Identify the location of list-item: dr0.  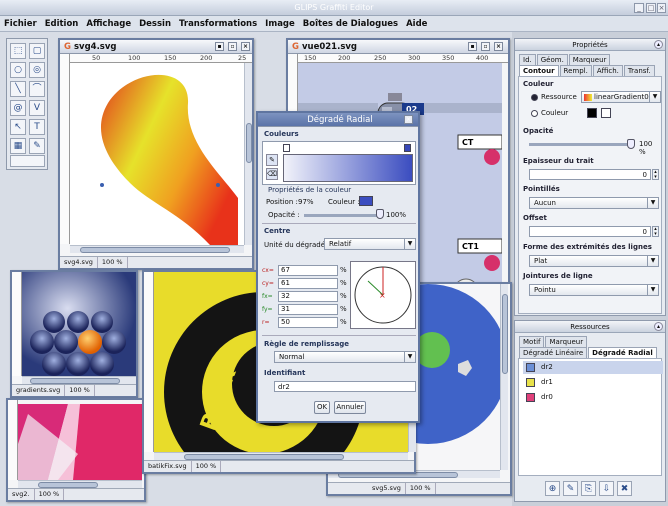
(593, 397).